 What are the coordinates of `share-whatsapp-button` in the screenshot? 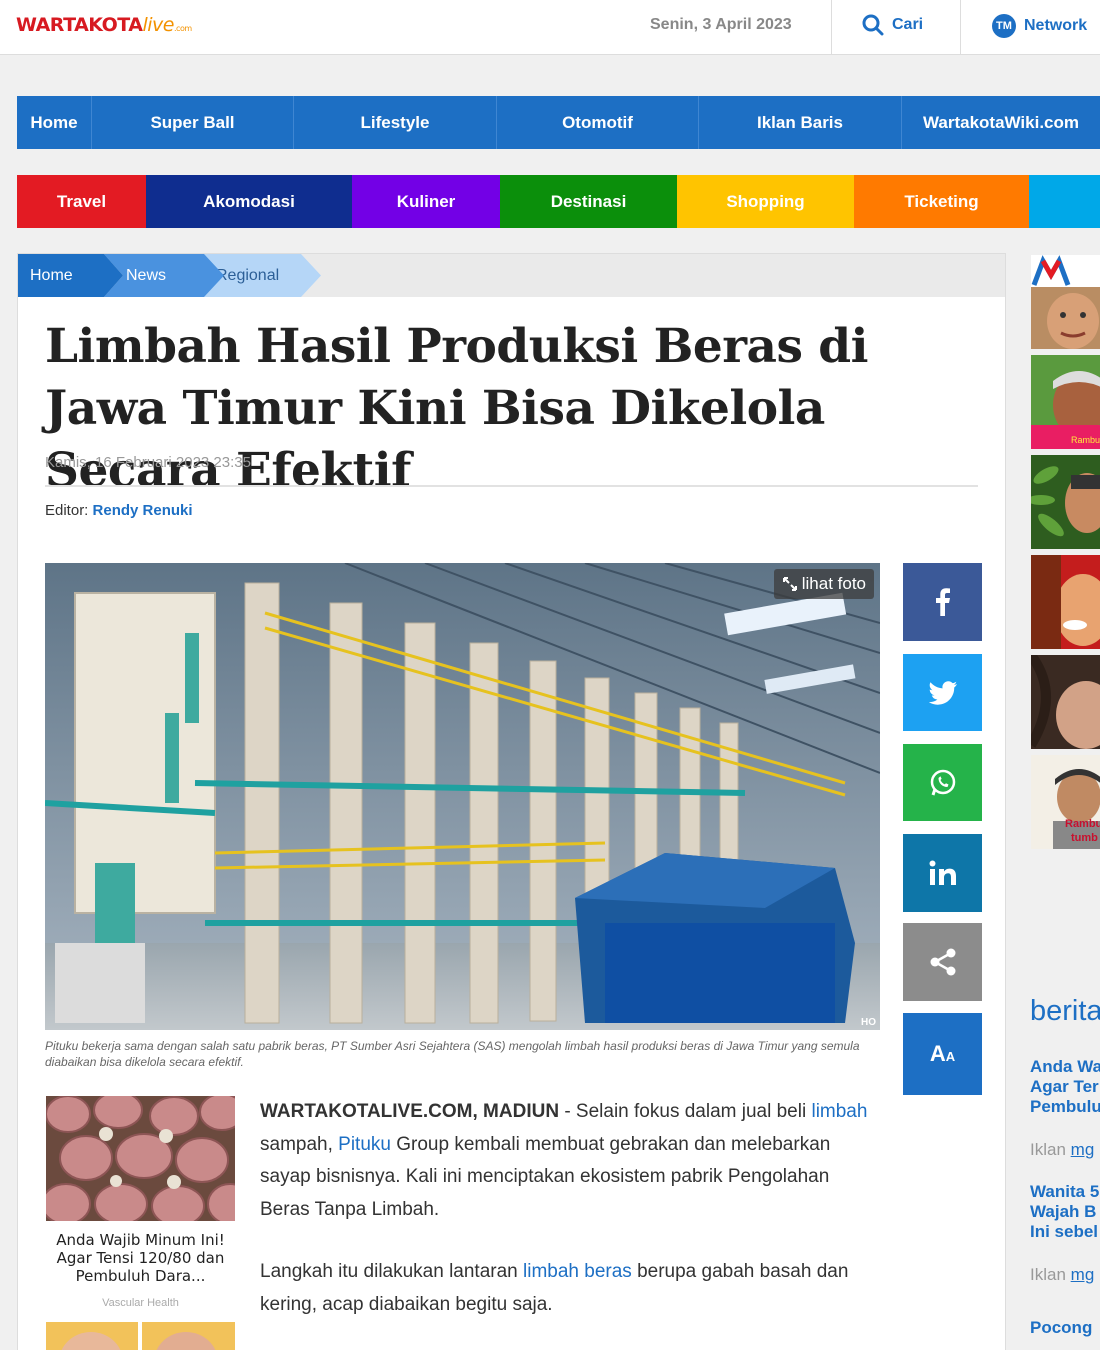 It's located at (942, 782).